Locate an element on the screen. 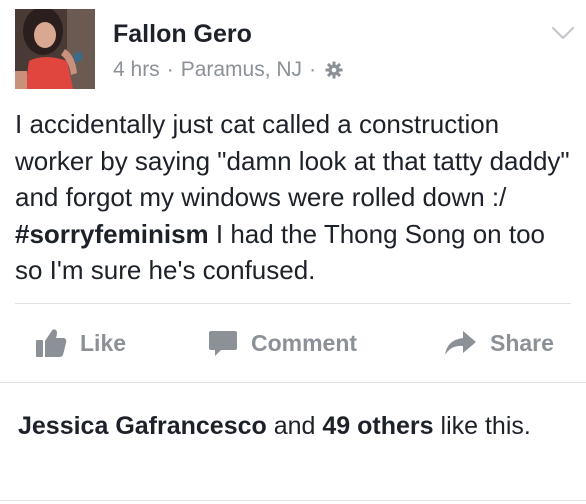 Image resolution: width=586 pixels, height=504 pixels. liker-name: Jessica Gafrancesco is located at coordinates (142, 426).